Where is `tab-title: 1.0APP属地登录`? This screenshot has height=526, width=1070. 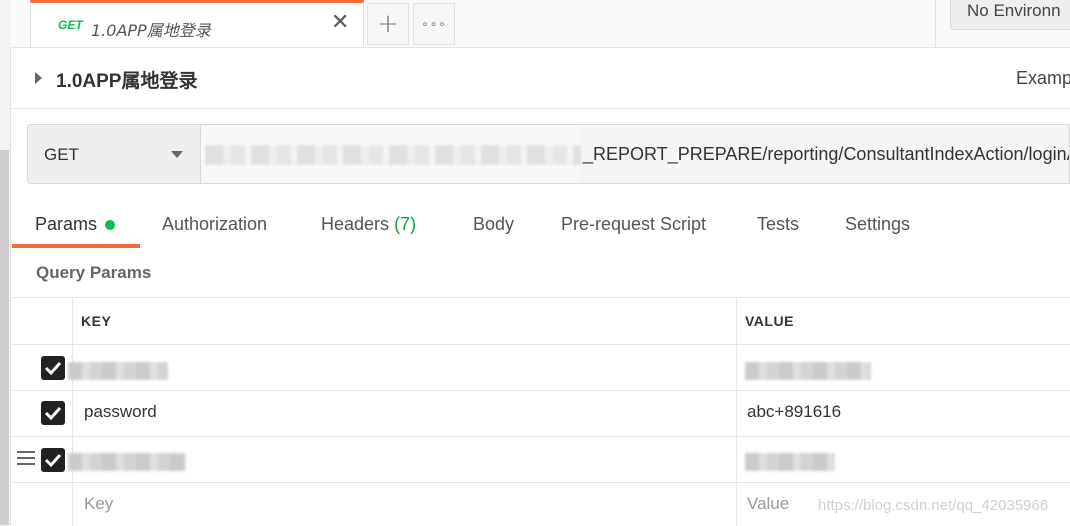
tab-title: 1.0APP属地登录 is located at coordinates (151, 30).